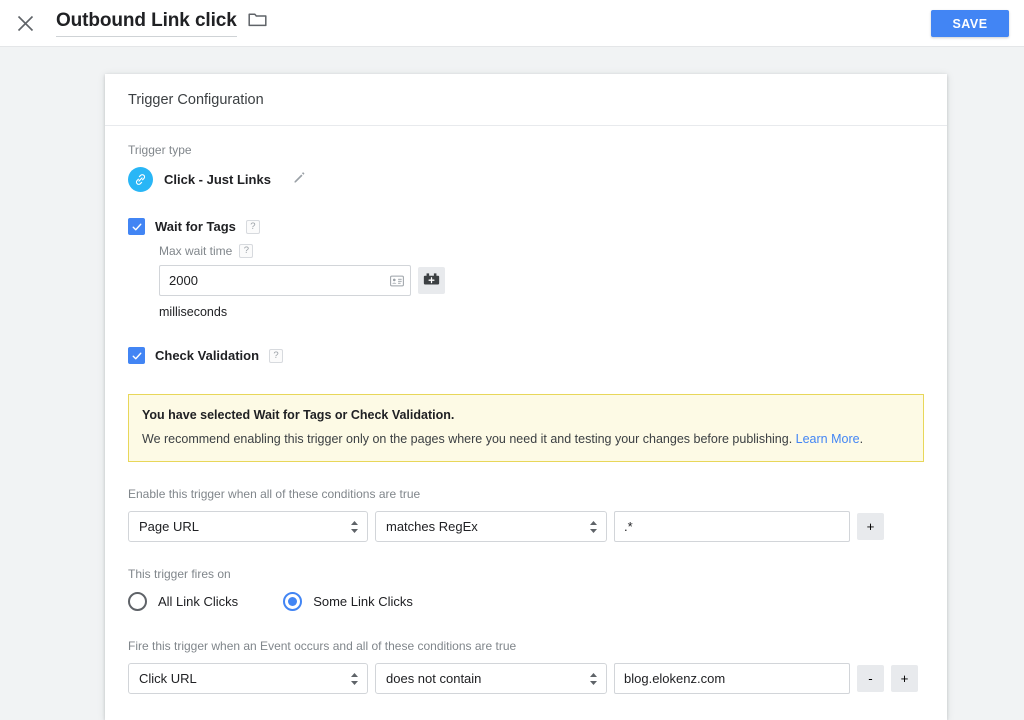 This screenshot has width=1024, height=720. I want to click on card-header: Trigger Configuration, so click(526, 100).